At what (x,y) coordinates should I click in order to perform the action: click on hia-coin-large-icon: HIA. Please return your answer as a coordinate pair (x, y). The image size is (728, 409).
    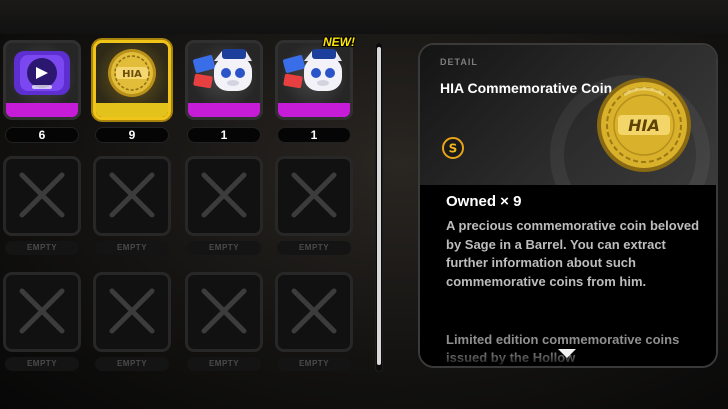
    Looking at the image, I should click on (644, 125).